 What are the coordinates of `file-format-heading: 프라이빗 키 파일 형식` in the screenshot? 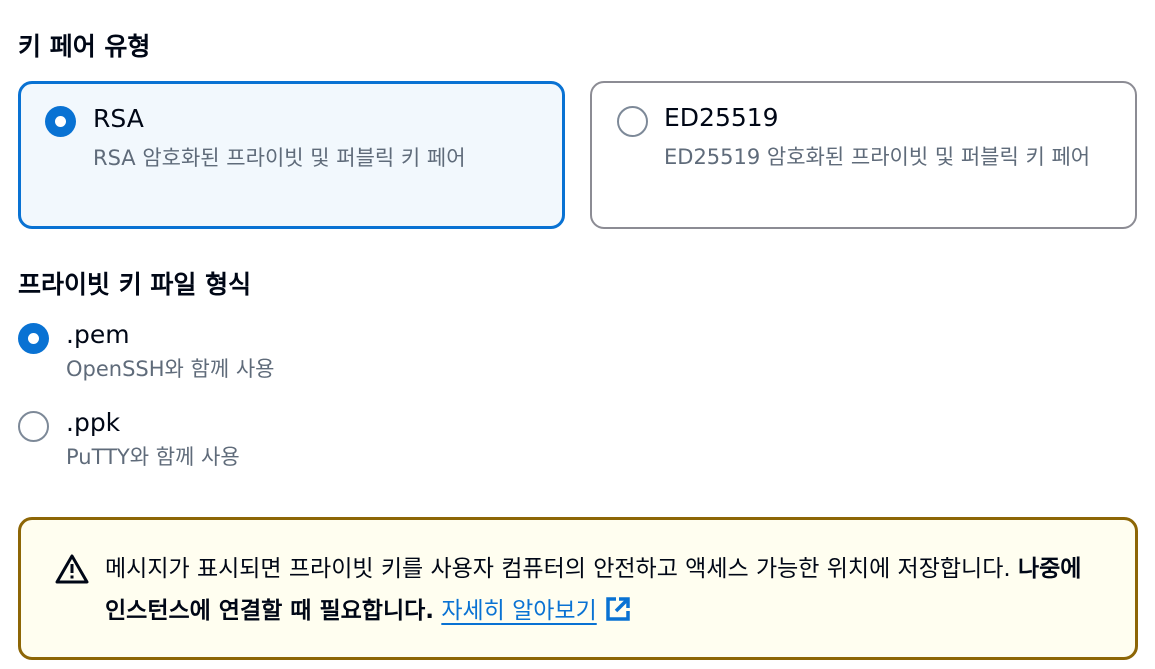 It's located at (135, 284).